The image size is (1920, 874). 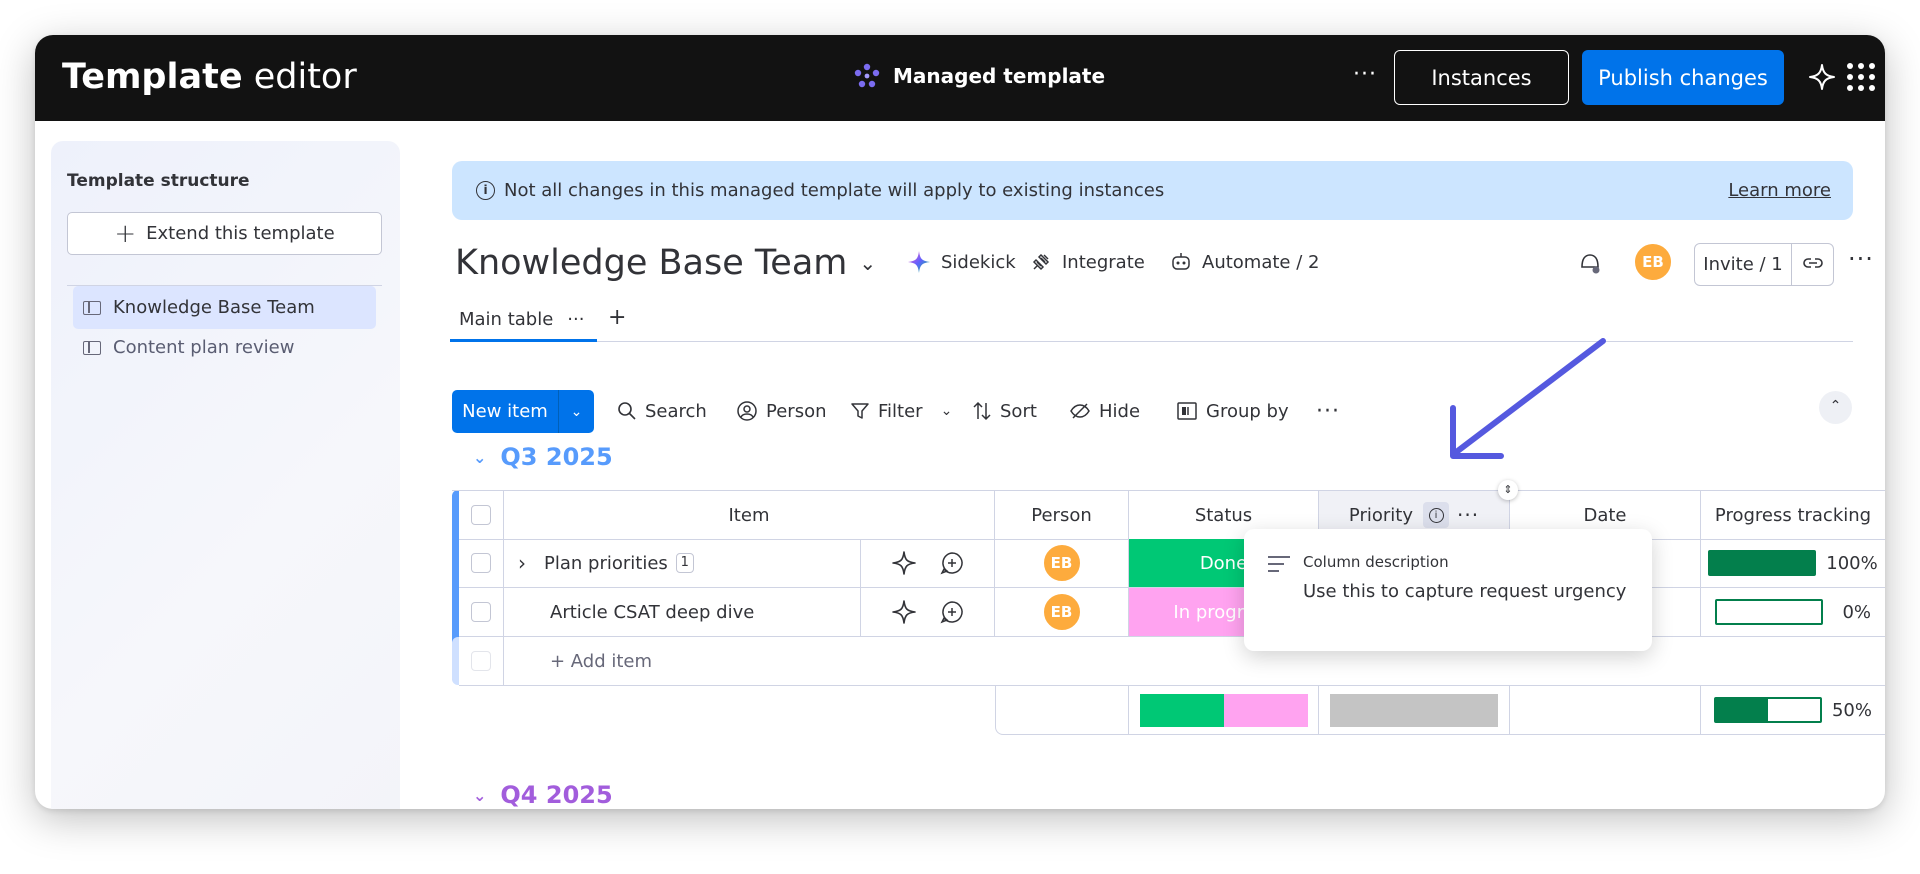 What do you see at coordinates (1468, 515) in the screenshot?
I see `column-more-button: ···` at bounding box center [1468, 515].